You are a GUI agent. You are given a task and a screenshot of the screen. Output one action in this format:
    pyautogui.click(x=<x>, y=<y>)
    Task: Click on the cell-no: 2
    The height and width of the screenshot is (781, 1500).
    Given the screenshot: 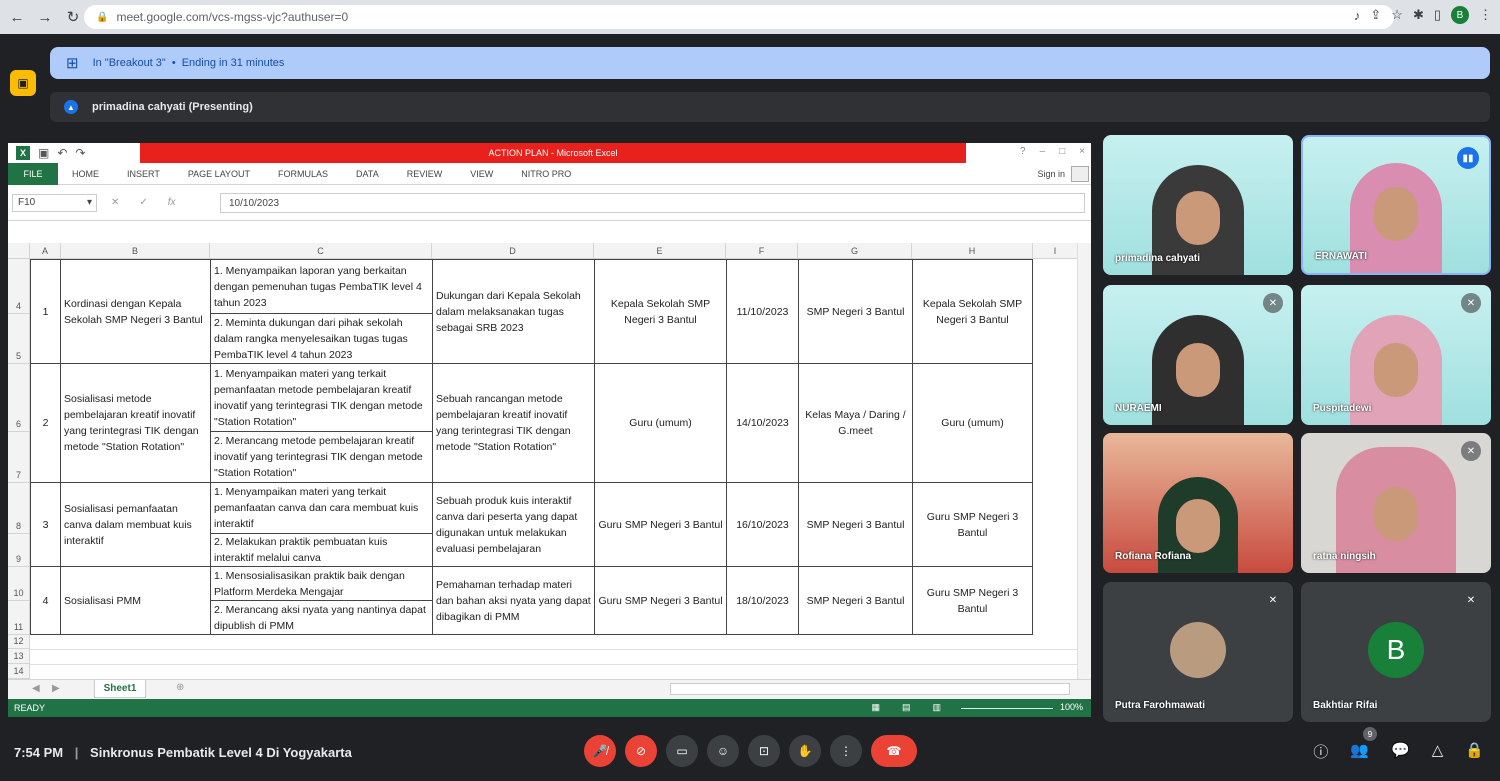 What is the action you would take?
    pyautogui.click(x=45, y=423)
    